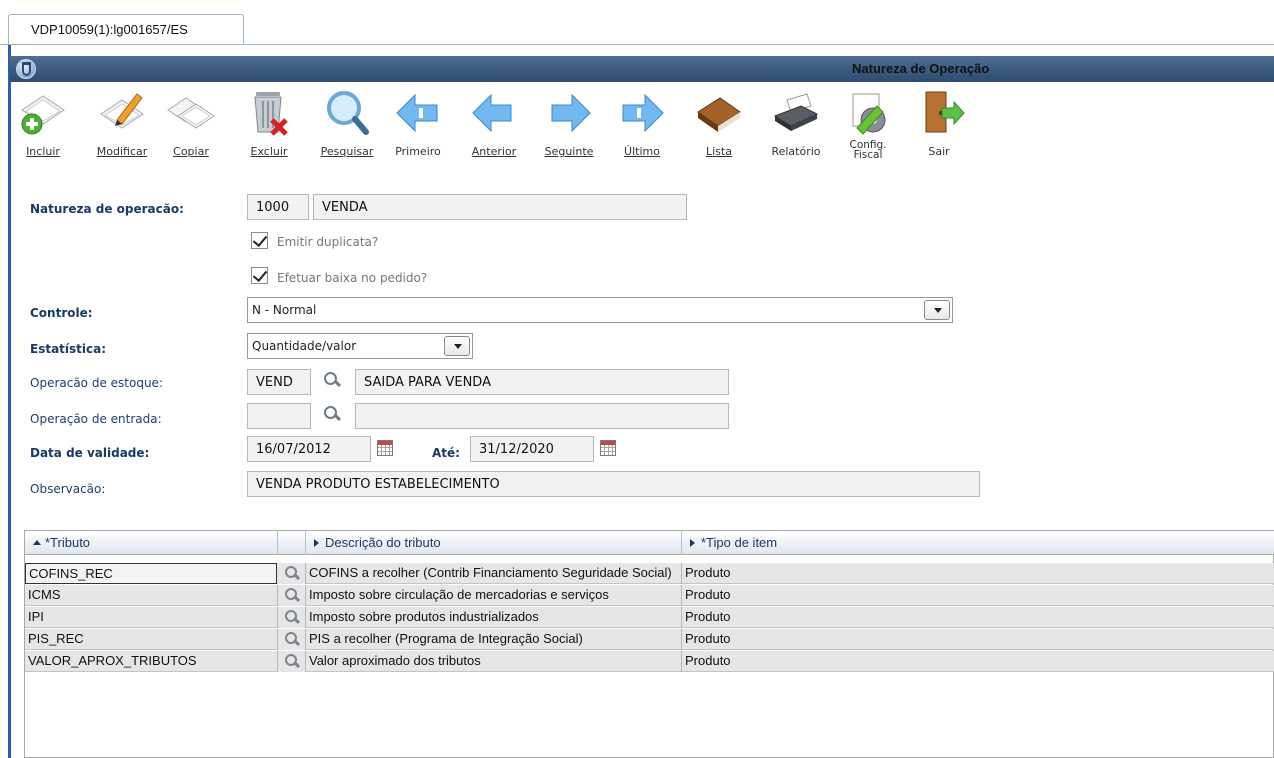 The height and width of the screenshot is (758, 1274). Describe the element at coordinates (90, 453) in the screenshot. I see `validade-label: Data de validade:` at that location.